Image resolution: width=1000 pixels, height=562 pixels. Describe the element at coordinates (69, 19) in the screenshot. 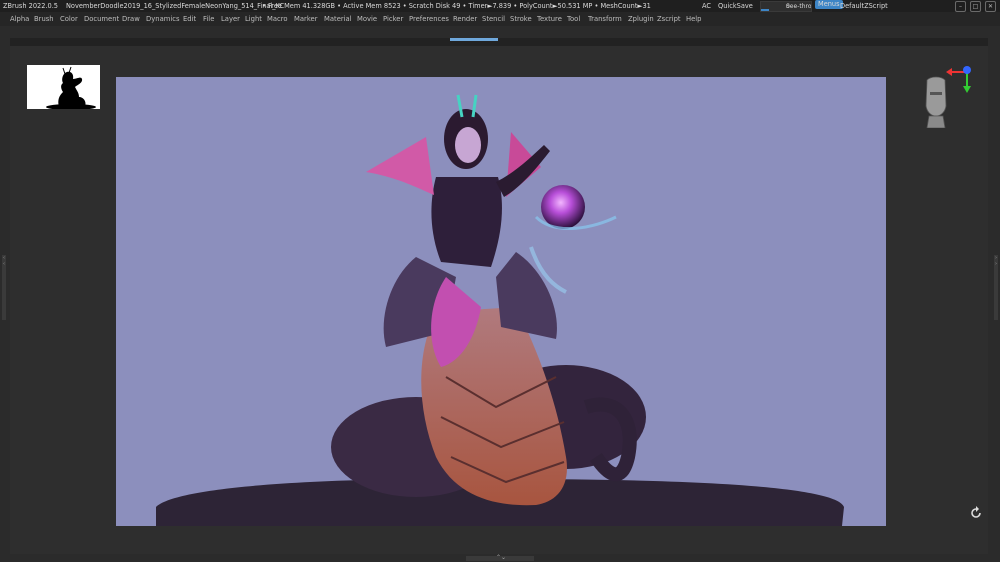

I see `menu-color: Color` at that location.